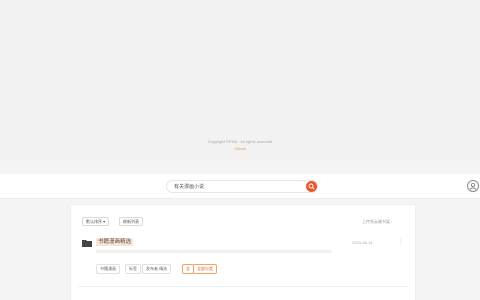 This screenshot has width=480, height=300. I want to click on filter-chip-active: 全部分类, so click(205, 269).